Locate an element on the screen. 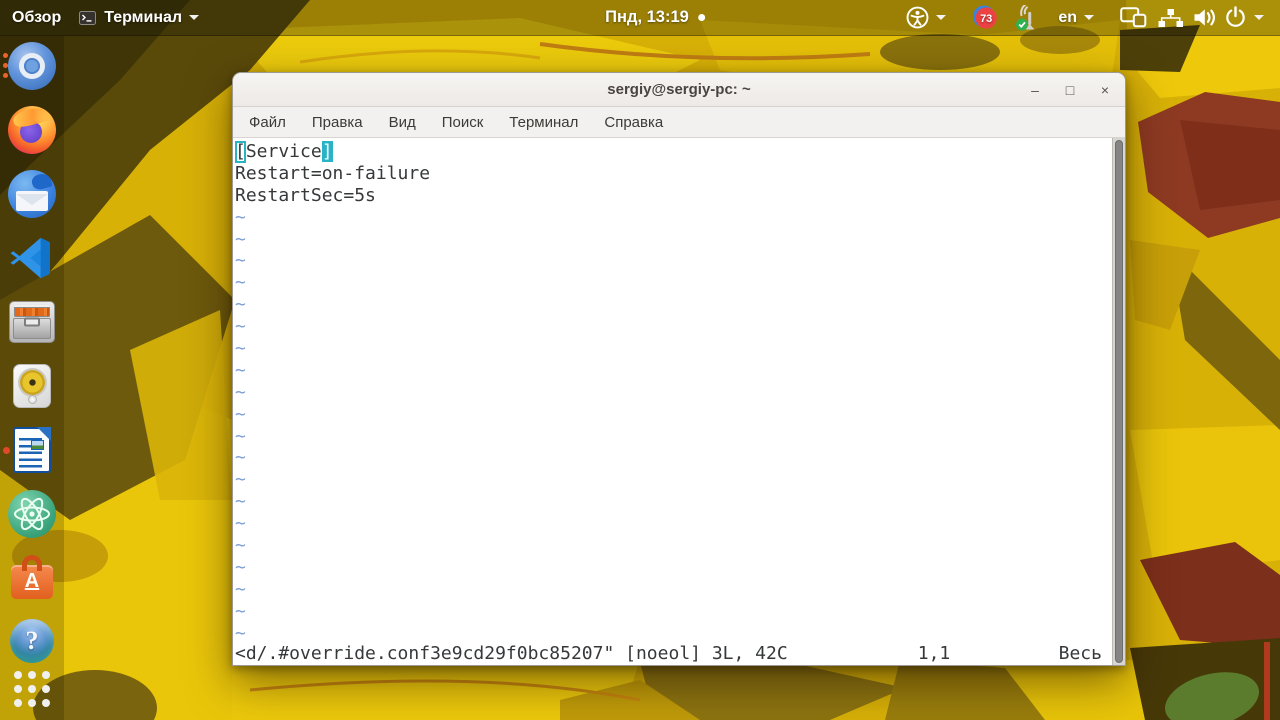  screencast-indicator is located at coordinates (1133, 17).